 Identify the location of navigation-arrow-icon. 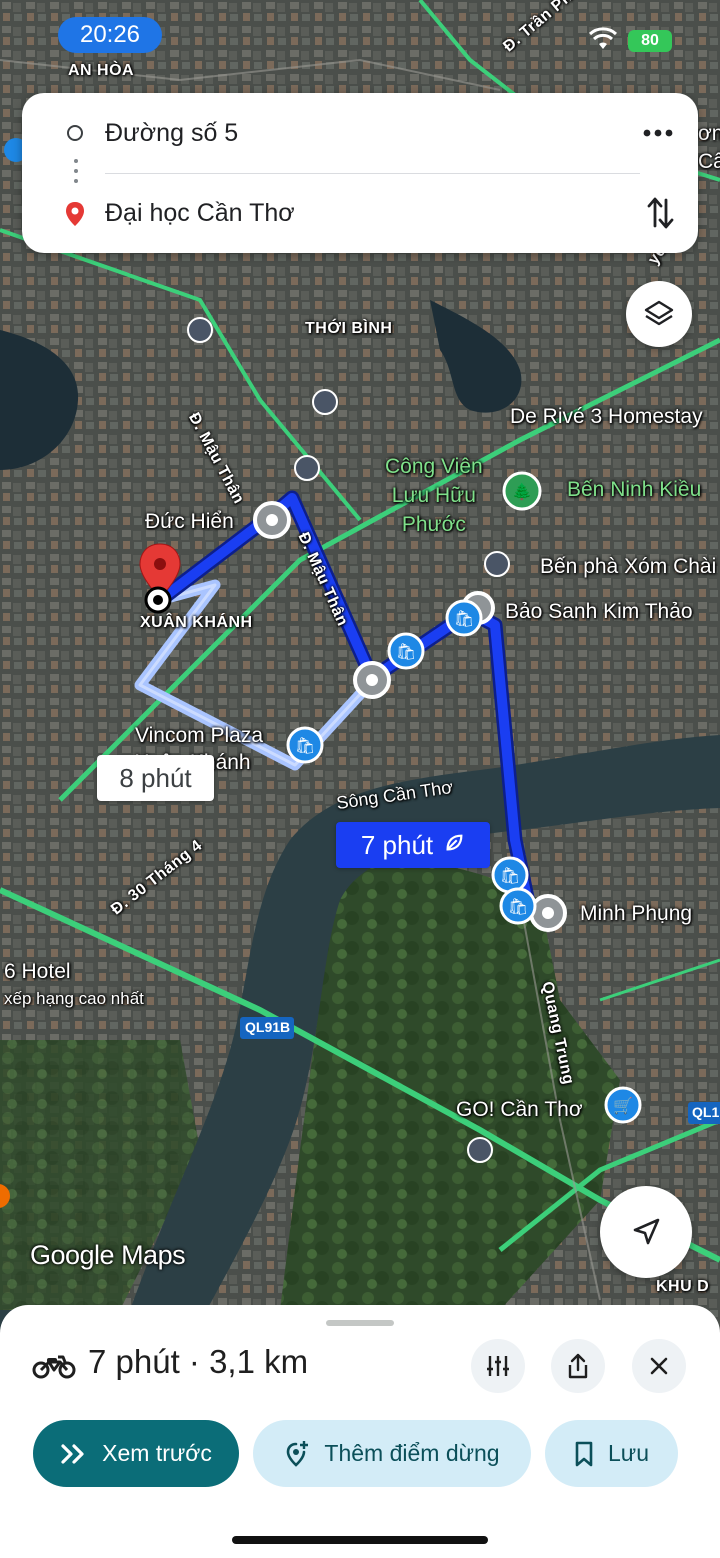
(646, 1231).